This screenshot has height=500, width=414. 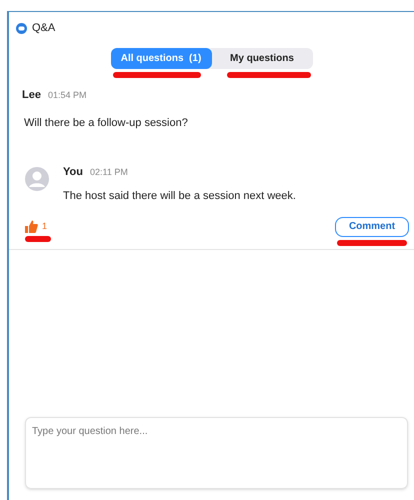 What do you see at coordinates (44, 28) in the screenshot?
I see `window-title: Q&A` at bounding box center [44, 28].